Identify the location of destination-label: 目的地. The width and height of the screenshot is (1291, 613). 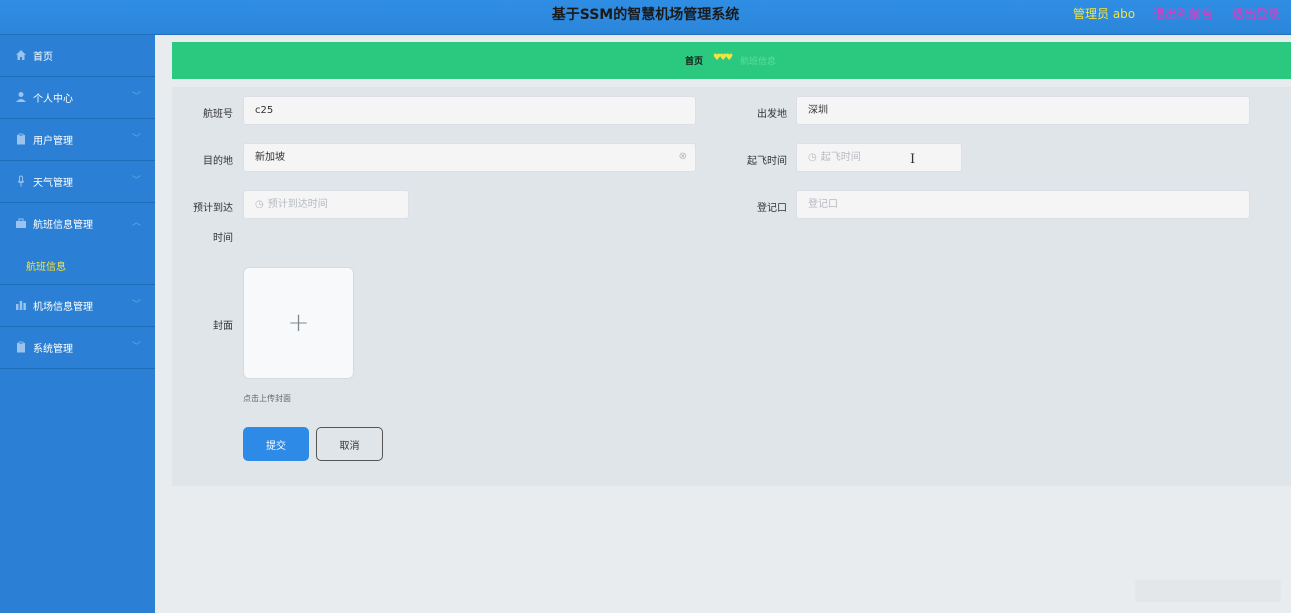
(218, 161).